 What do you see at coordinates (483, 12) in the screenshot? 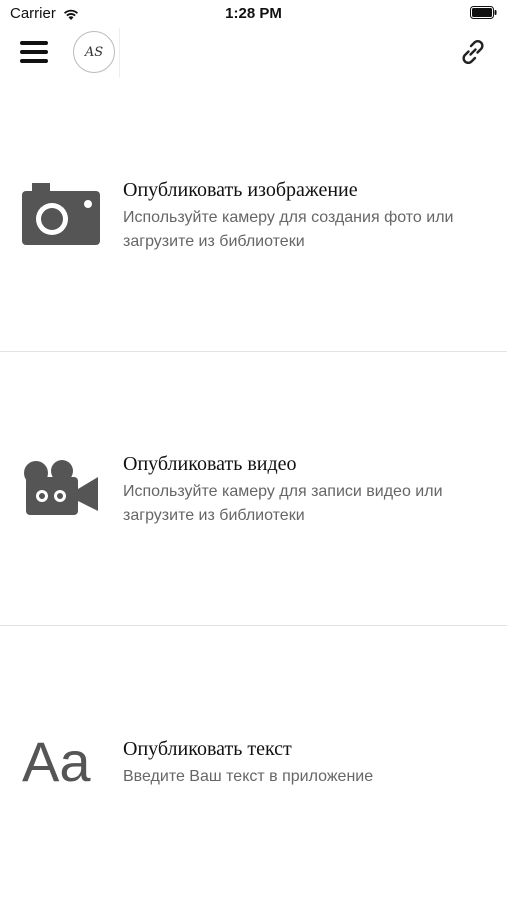
I see `battery-icon` at bounding box center [483, 12].